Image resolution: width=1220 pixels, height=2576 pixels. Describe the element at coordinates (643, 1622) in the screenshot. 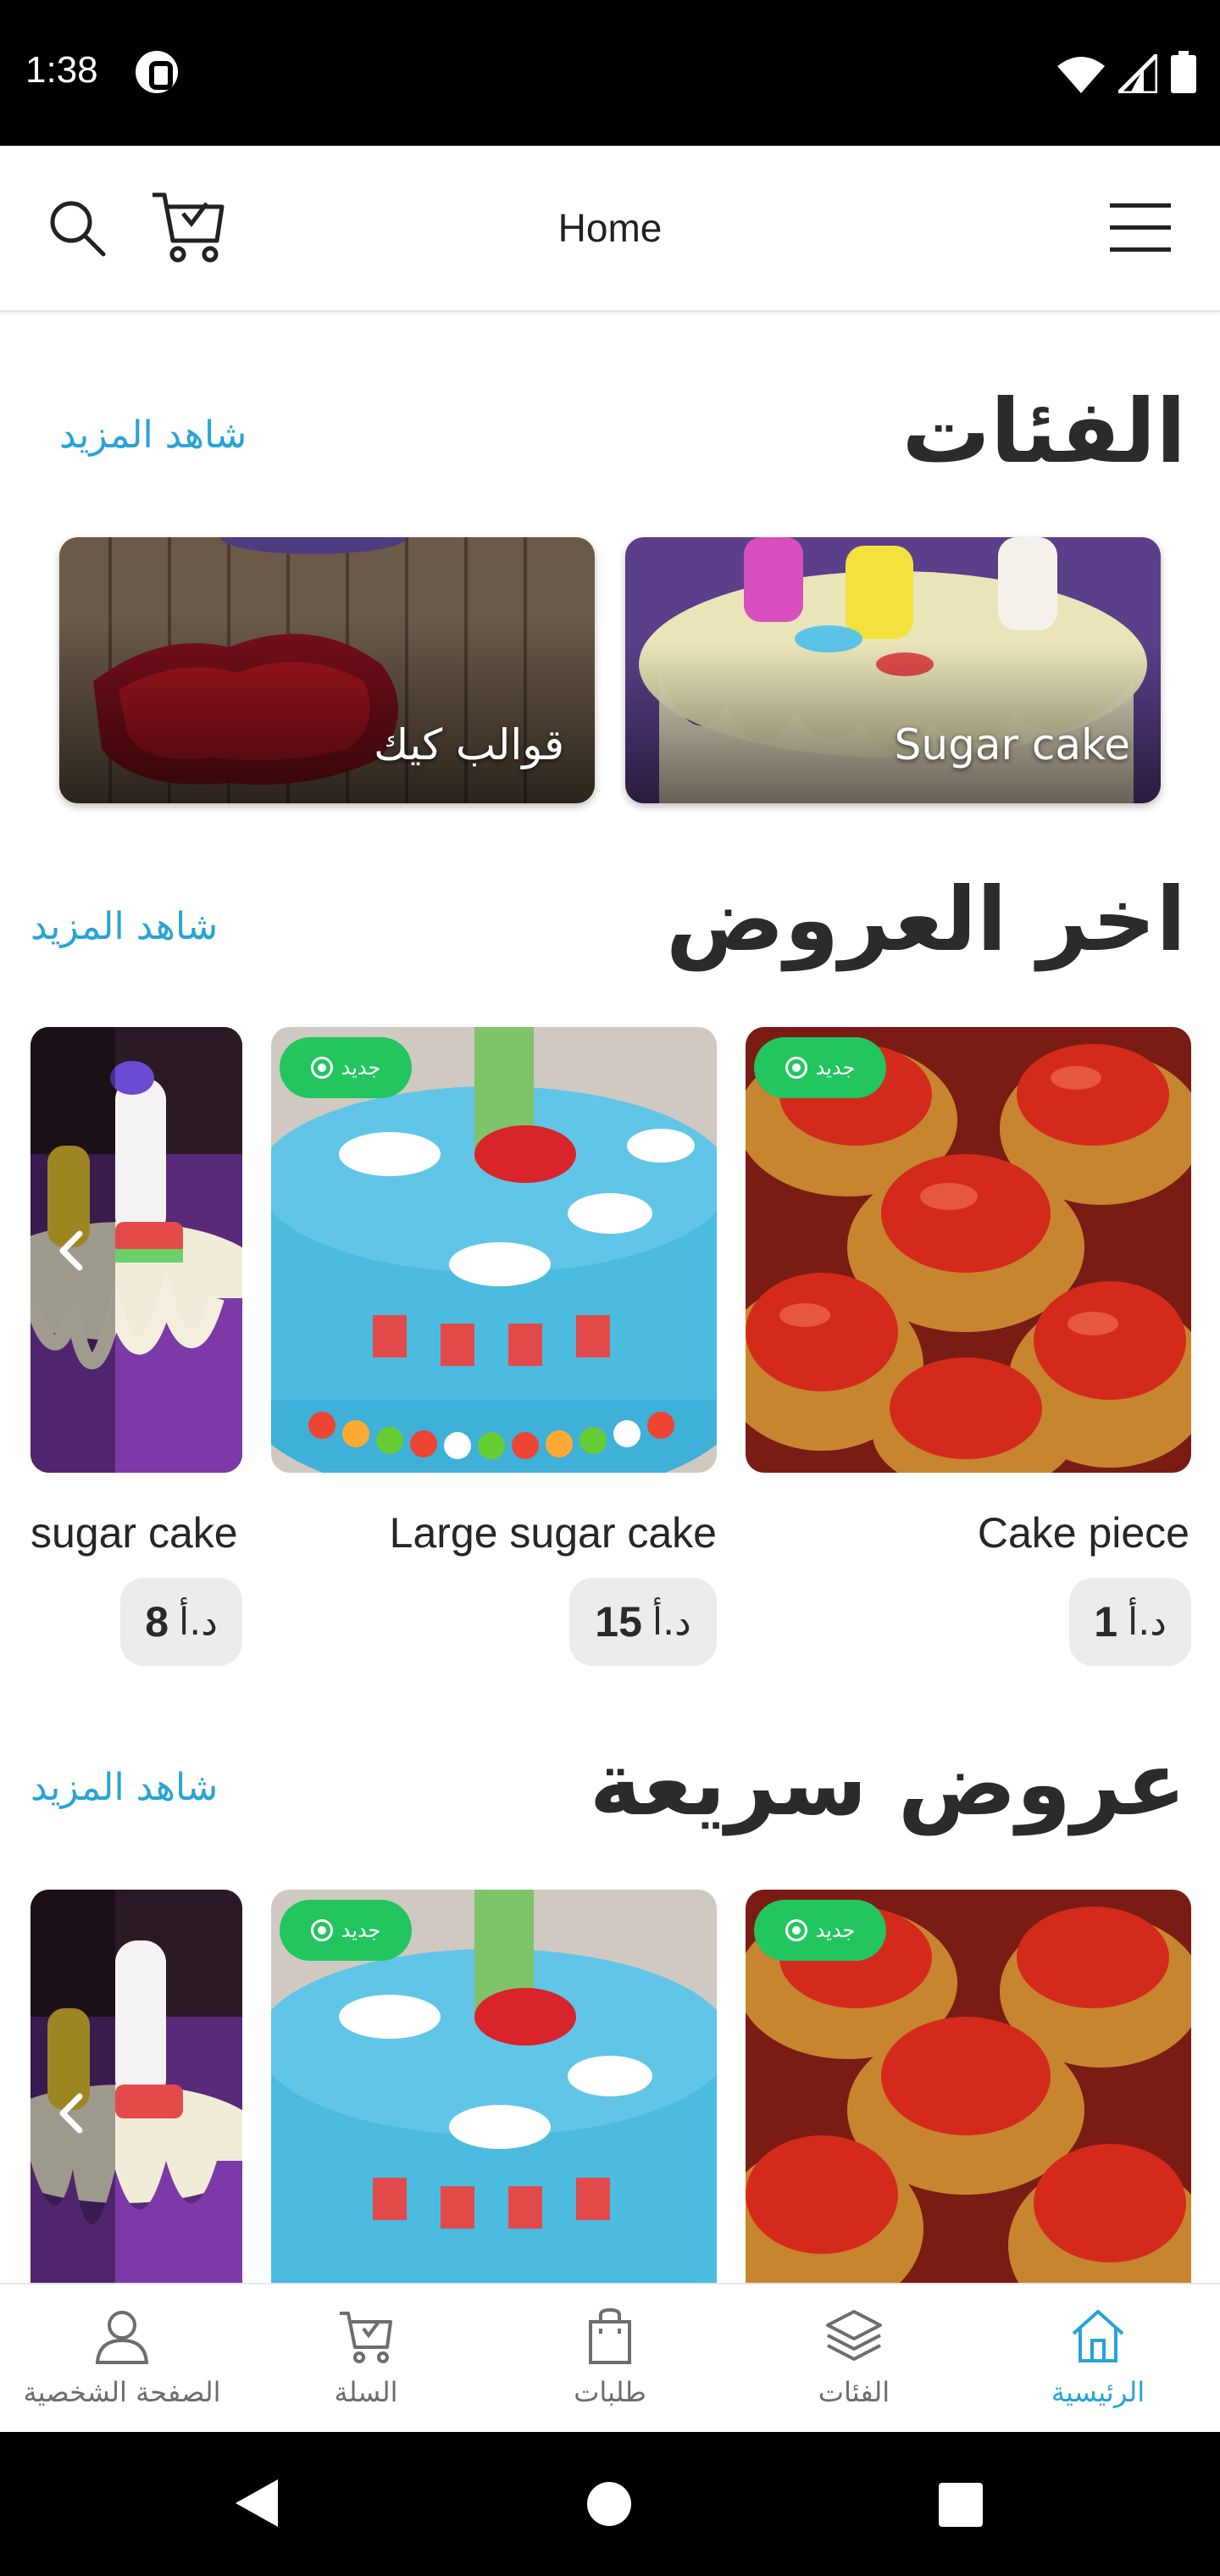

I see `product-price: د.أ 15` at that location.